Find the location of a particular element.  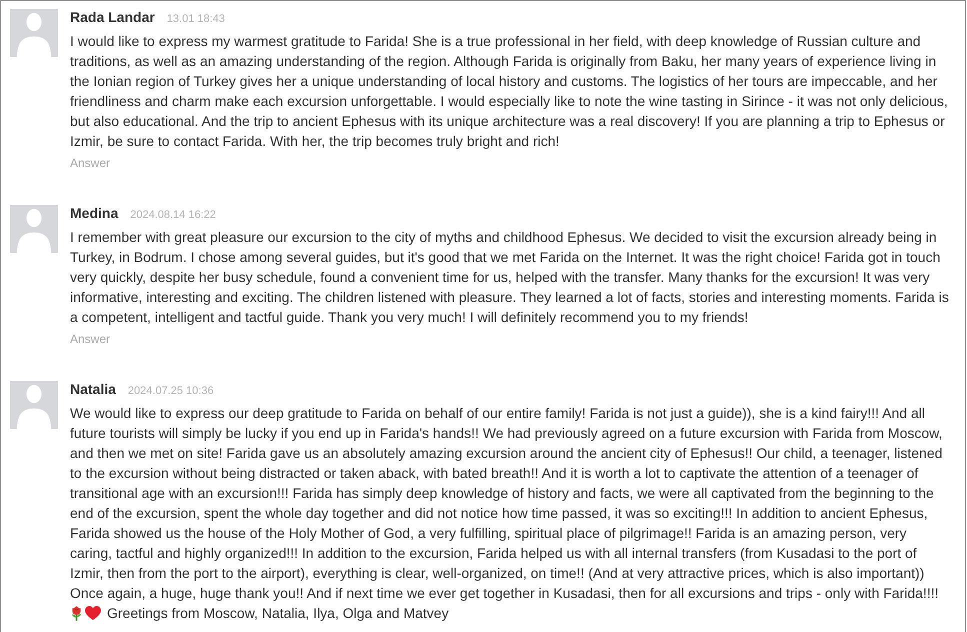

author-name: Natalia is located at coordinates (93, 389).